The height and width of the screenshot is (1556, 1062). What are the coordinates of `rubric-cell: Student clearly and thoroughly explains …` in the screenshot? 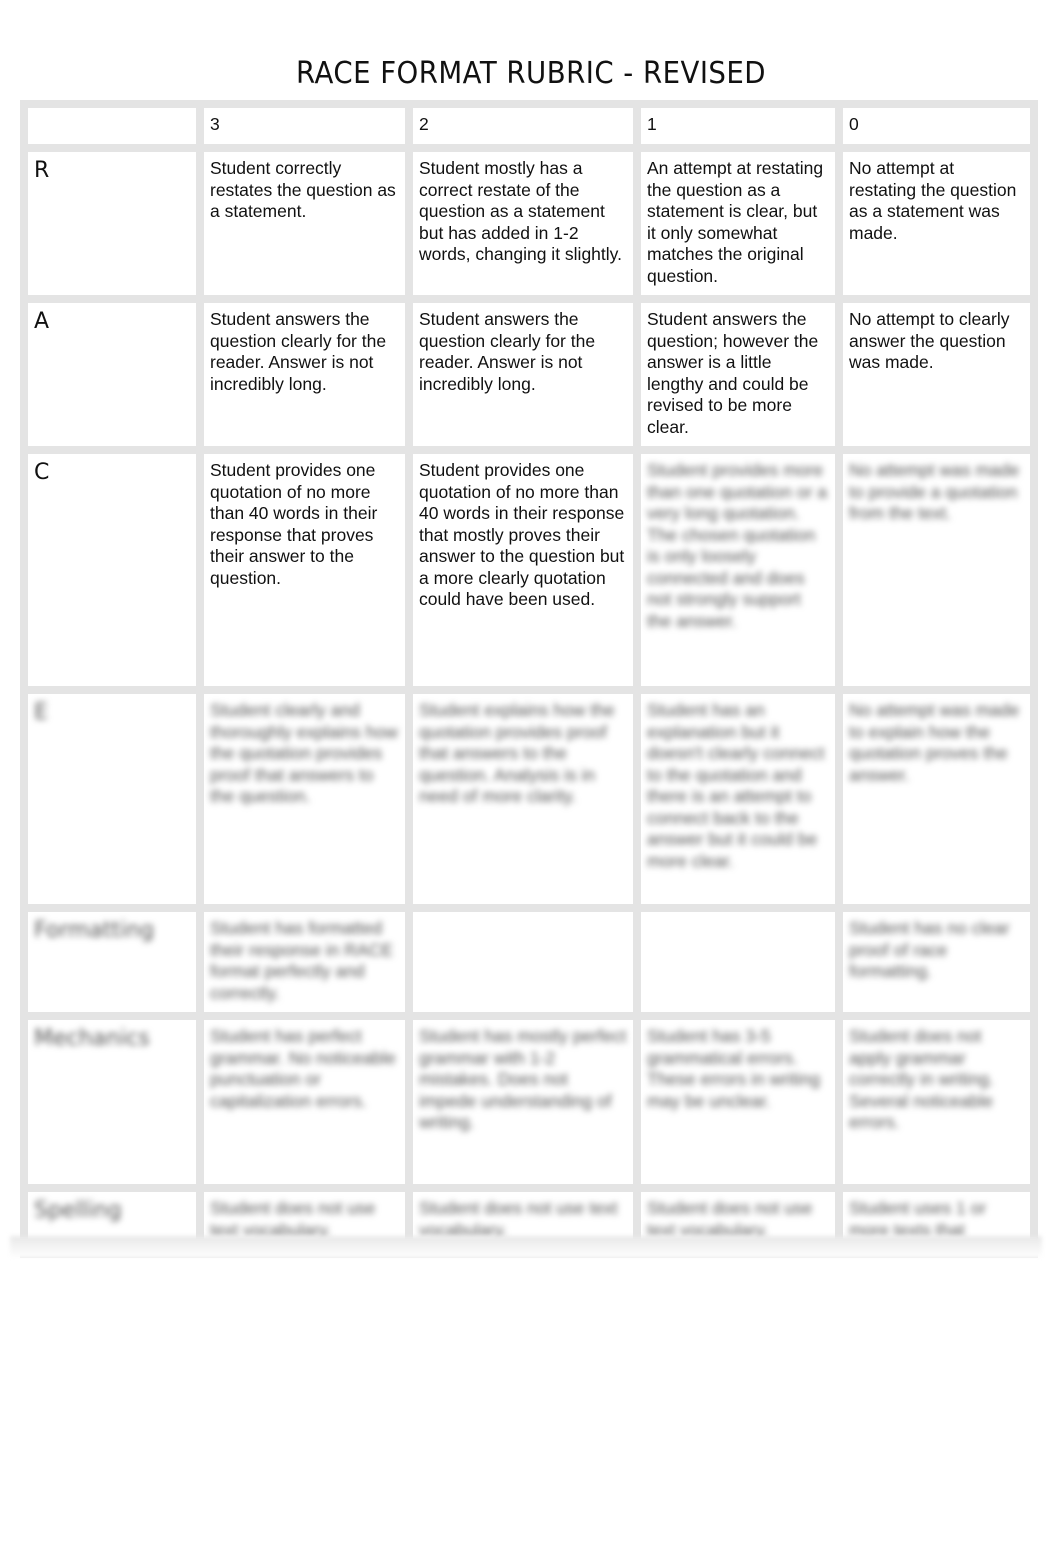 It's located at (304, 799).